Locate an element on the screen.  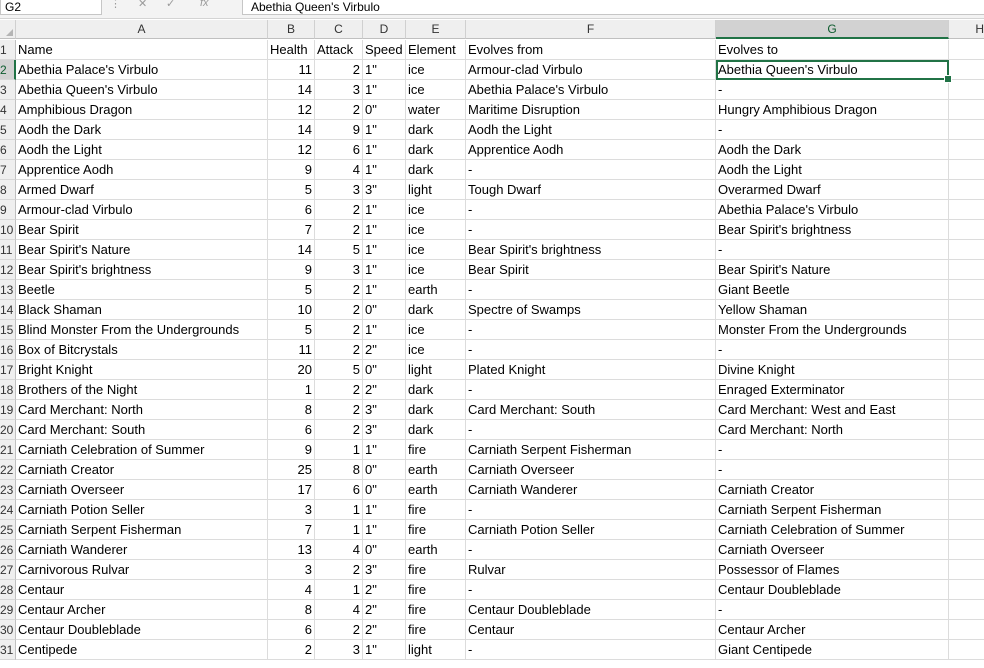
cell-a: Carniath Serpent Fisherman is located at coordinates (142, 530).